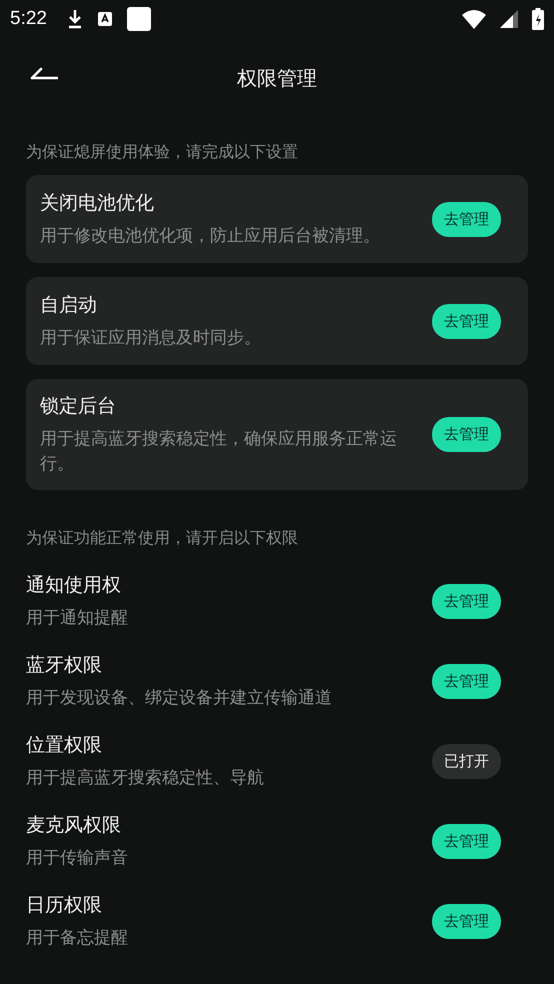 The image size is (554, 984). I want to click on notification-square-icon, so click(138, 19).